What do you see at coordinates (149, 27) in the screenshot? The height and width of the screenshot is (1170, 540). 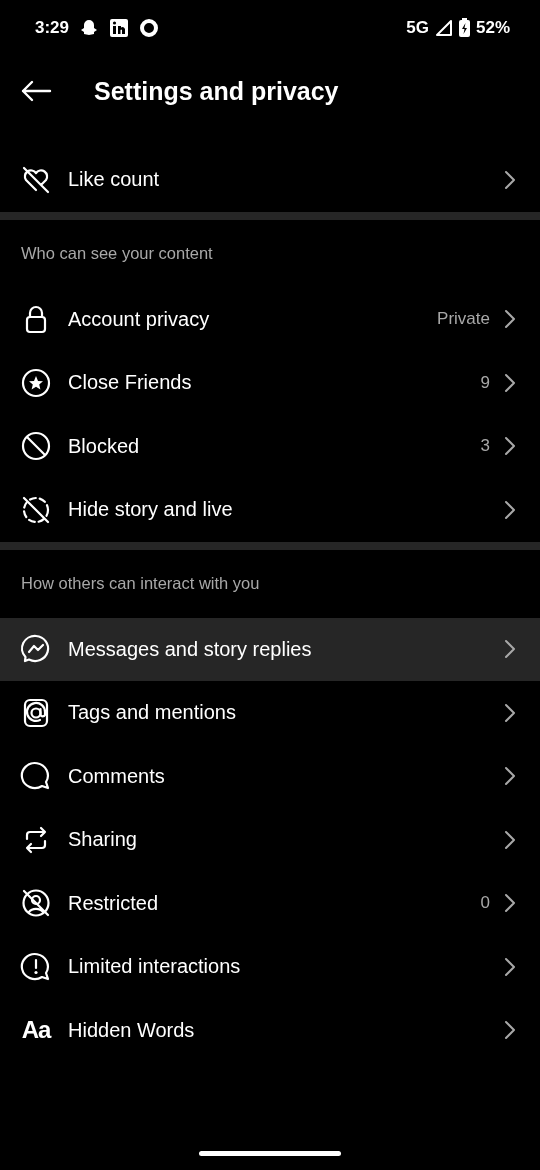 I see `ring-icon` at bounding box center [149, 27].